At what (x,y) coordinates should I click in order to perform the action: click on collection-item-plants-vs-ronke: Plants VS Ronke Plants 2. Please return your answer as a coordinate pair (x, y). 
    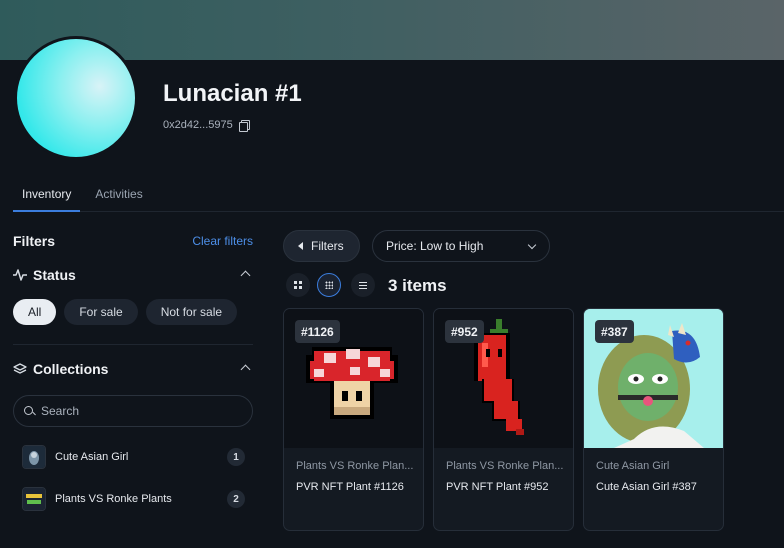
    Looking at the image, I should click on (133, 499).